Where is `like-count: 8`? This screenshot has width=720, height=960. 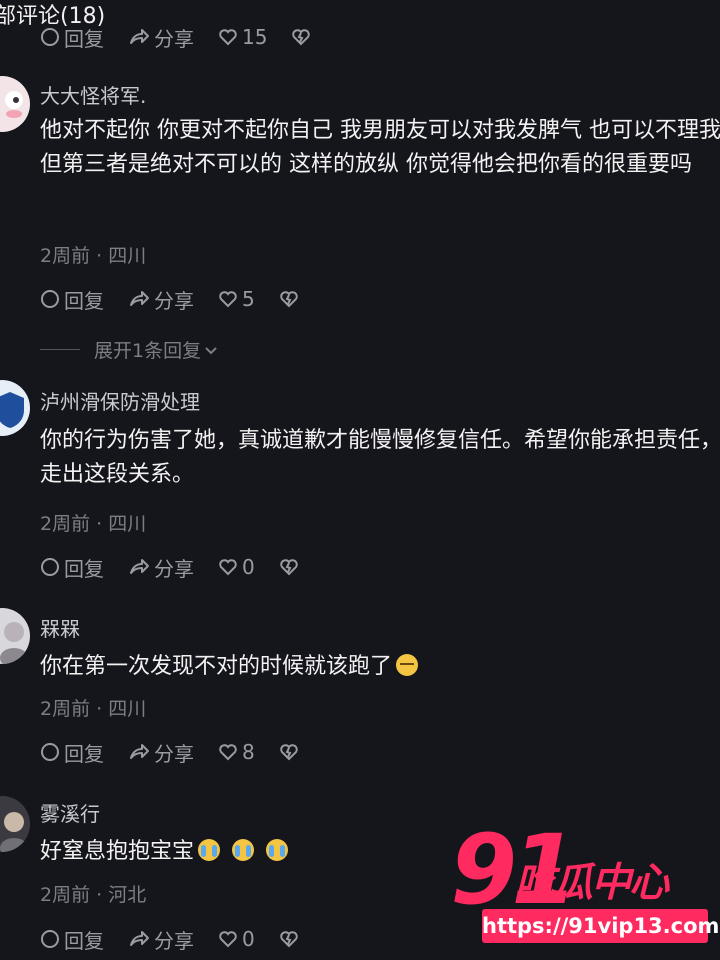
like-count: 8 is located at coordinates (248, 752).